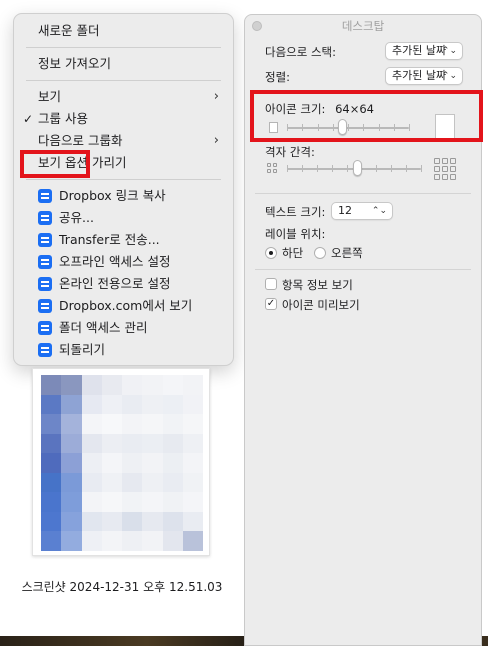  I want to click on stack-by-label: 다음으로 스택:, so click(301, 52).